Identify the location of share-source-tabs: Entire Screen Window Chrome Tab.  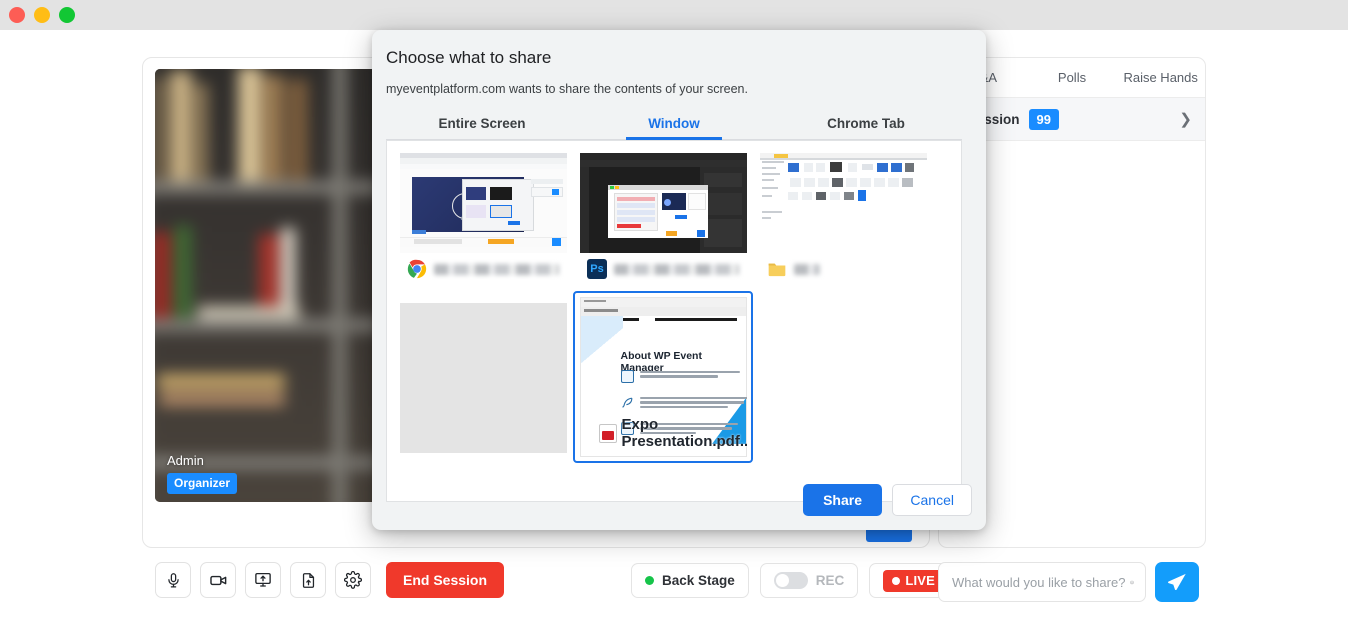
(674, 124).